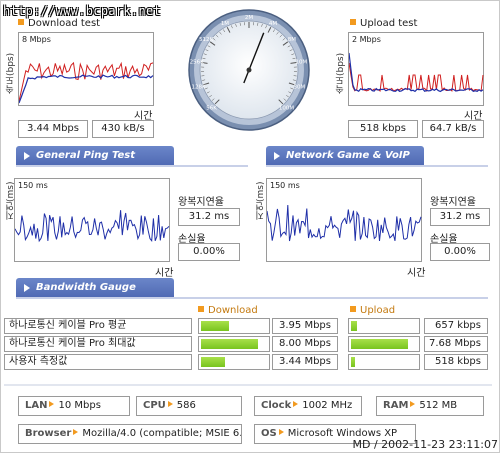 The width and height of the screenshot is (500, 453). I want to click on lan-info: LAN 10 Mbps, so click(74, 406).